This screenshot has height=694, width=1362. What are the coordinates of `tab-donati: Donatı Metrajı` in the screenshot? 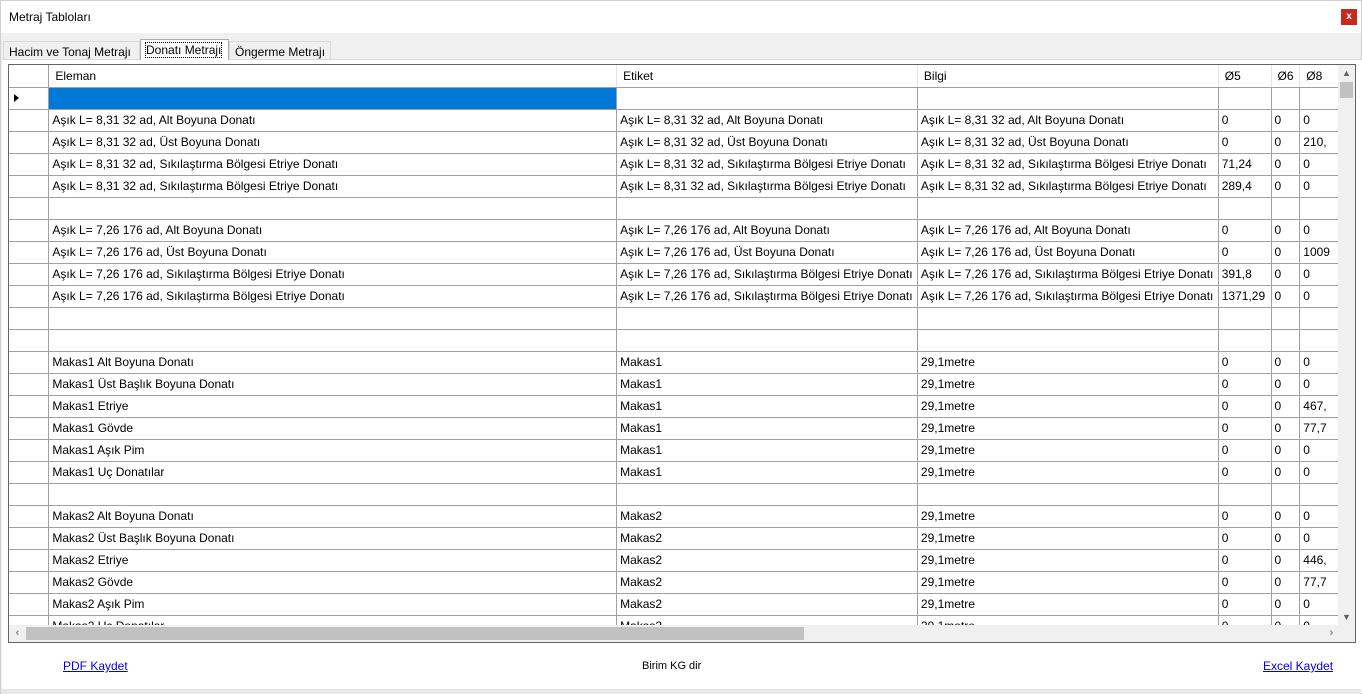 It's located at (184, 49).